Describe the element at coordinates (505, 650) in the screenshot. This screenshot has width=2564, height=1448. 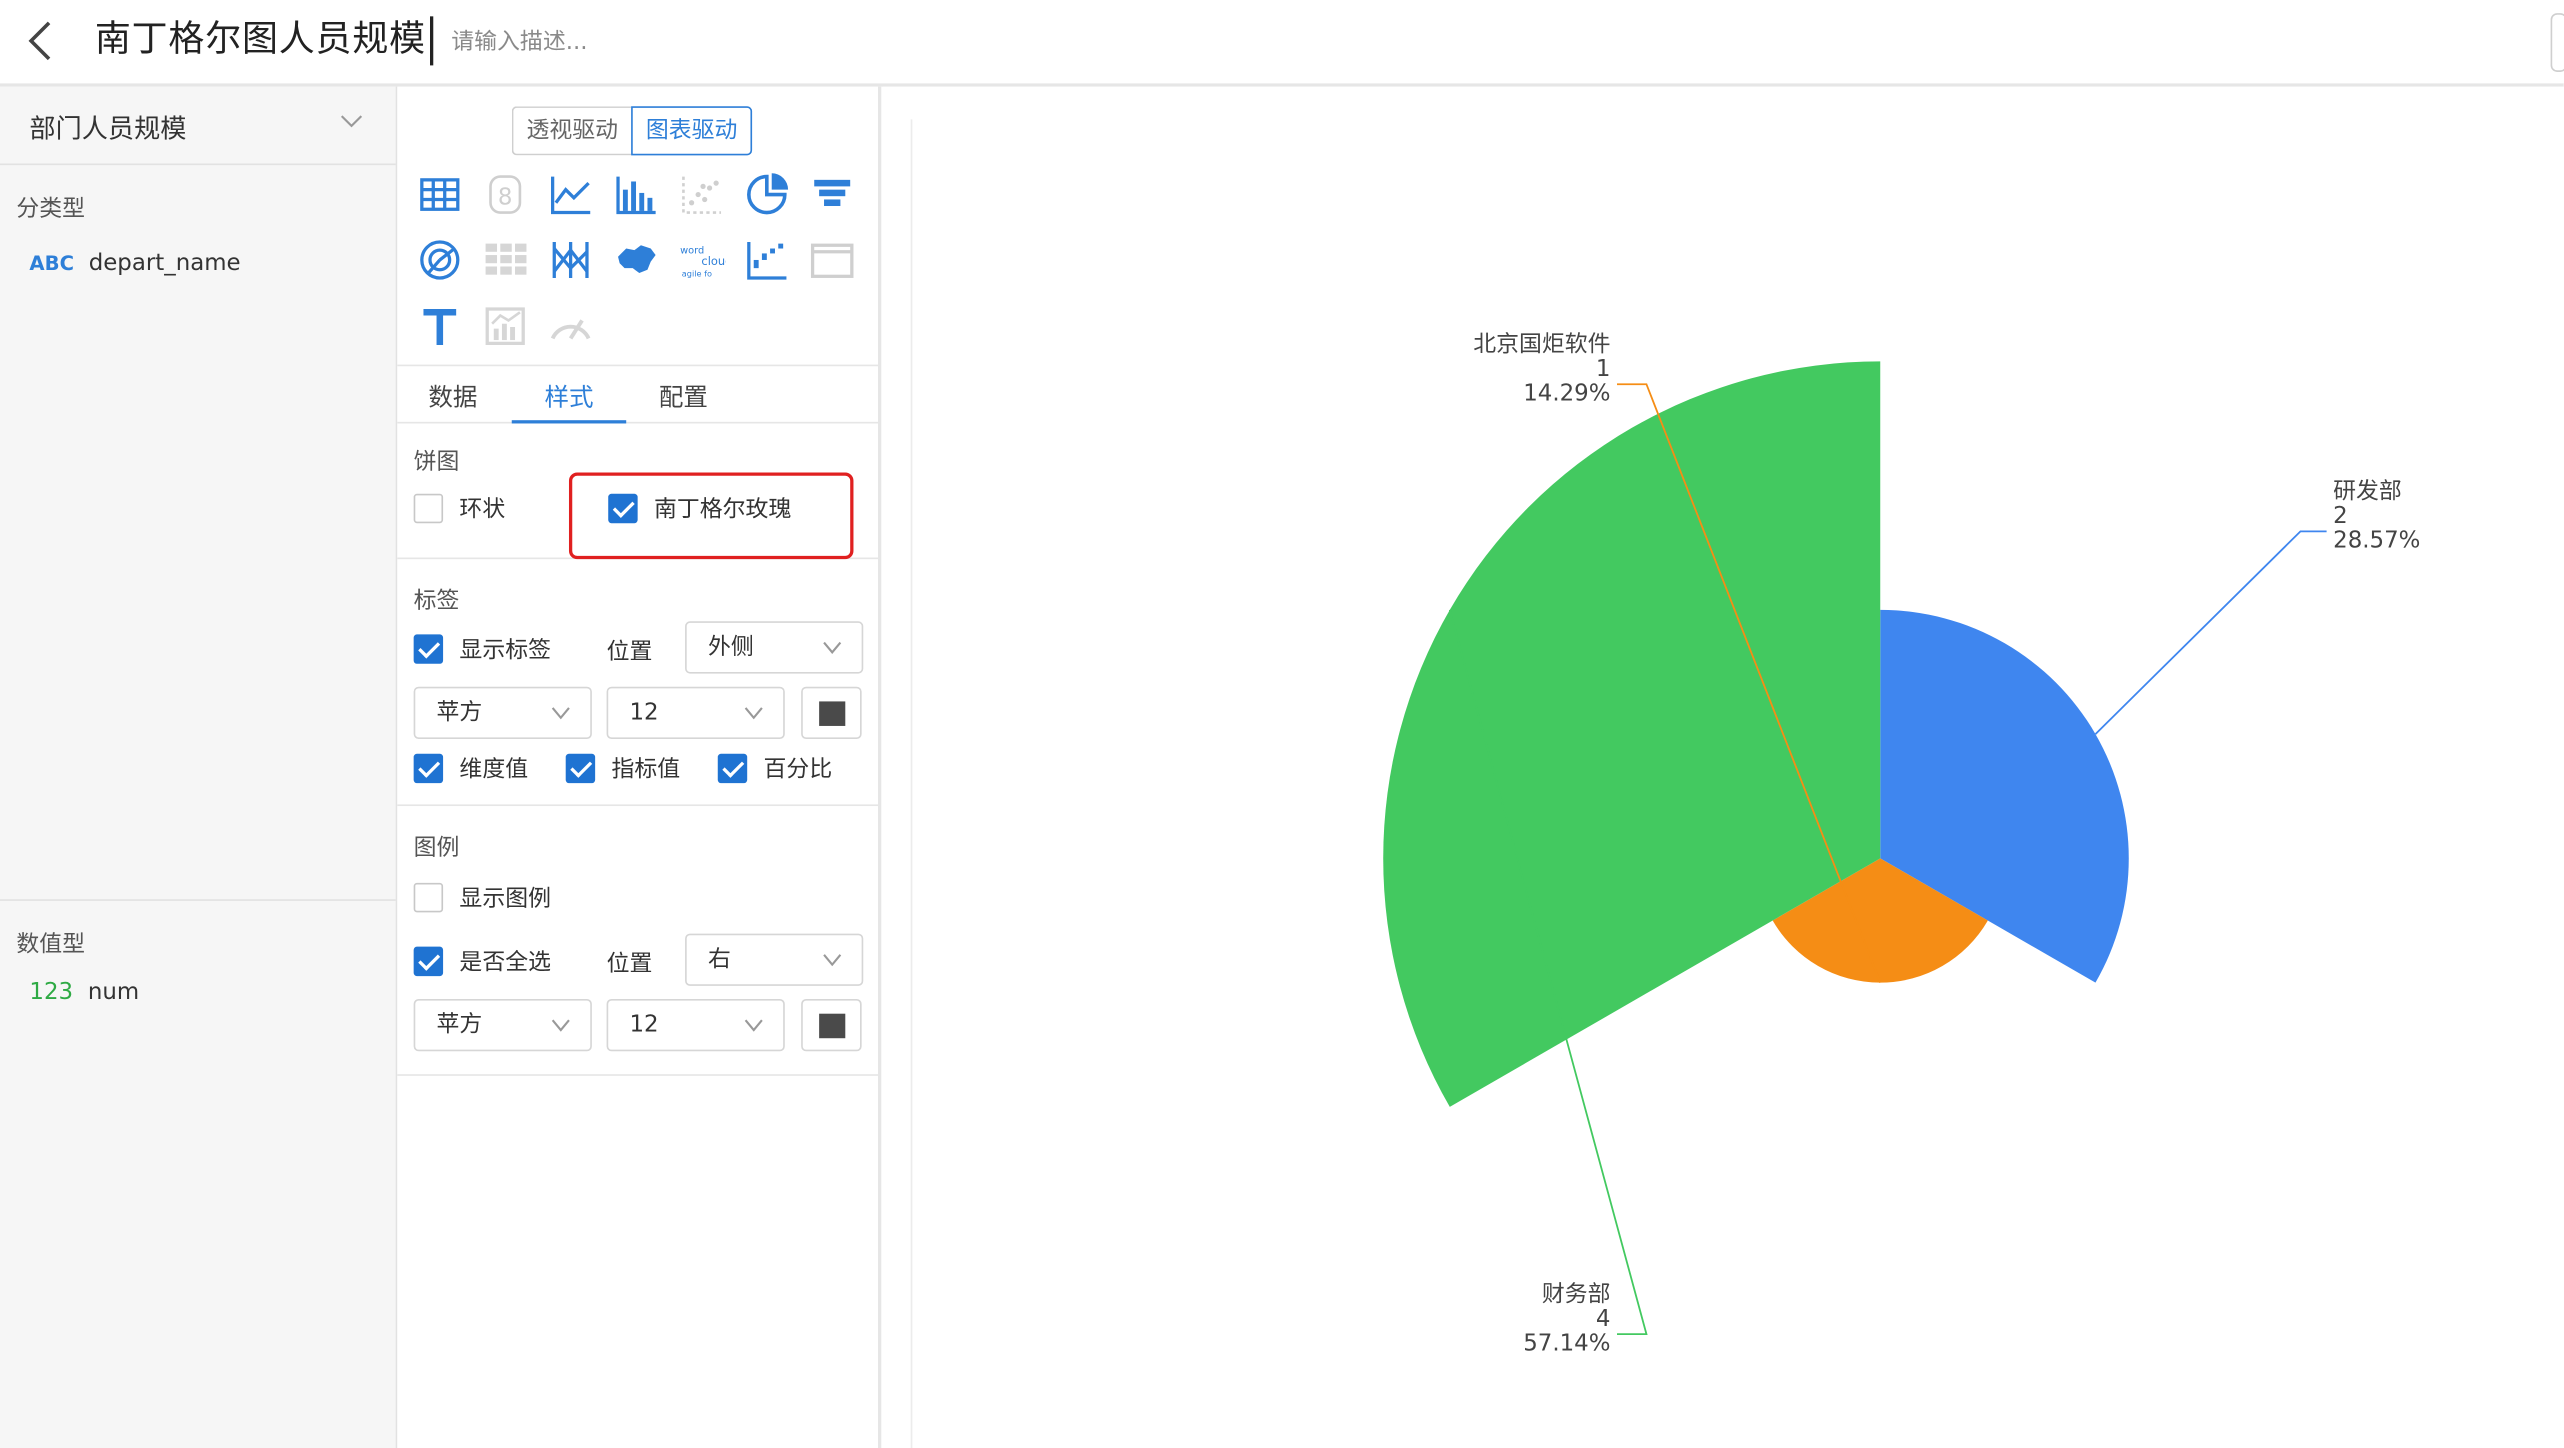
I see `show-label-text: 显示标签` at that location.